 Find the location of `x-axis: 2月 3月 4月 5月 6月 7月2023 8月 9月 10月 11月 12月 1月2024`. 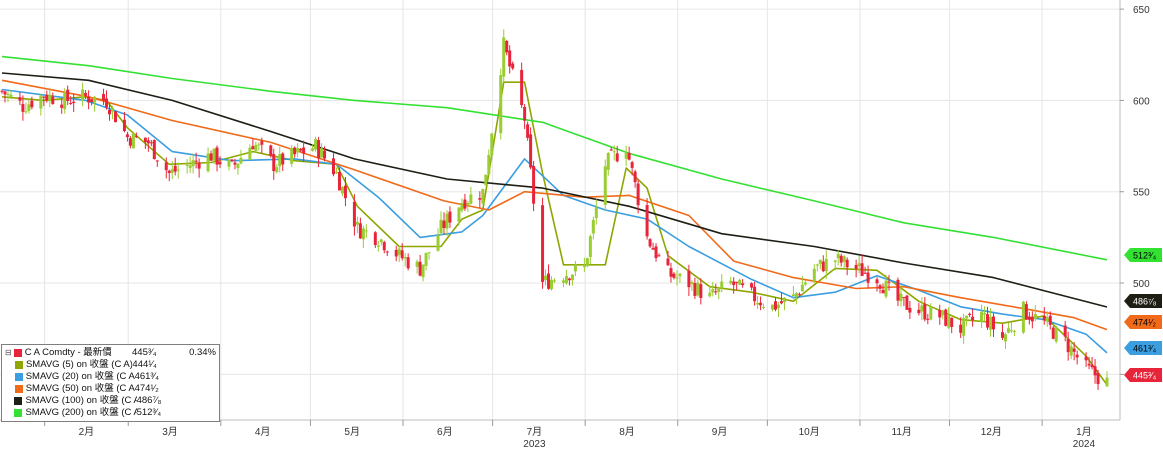

x-axis: 2月 3月 4月 5月 6月 7月2023 8月 9月 10月 11月 12月 1月2024 is located at coordinates (560, 434).